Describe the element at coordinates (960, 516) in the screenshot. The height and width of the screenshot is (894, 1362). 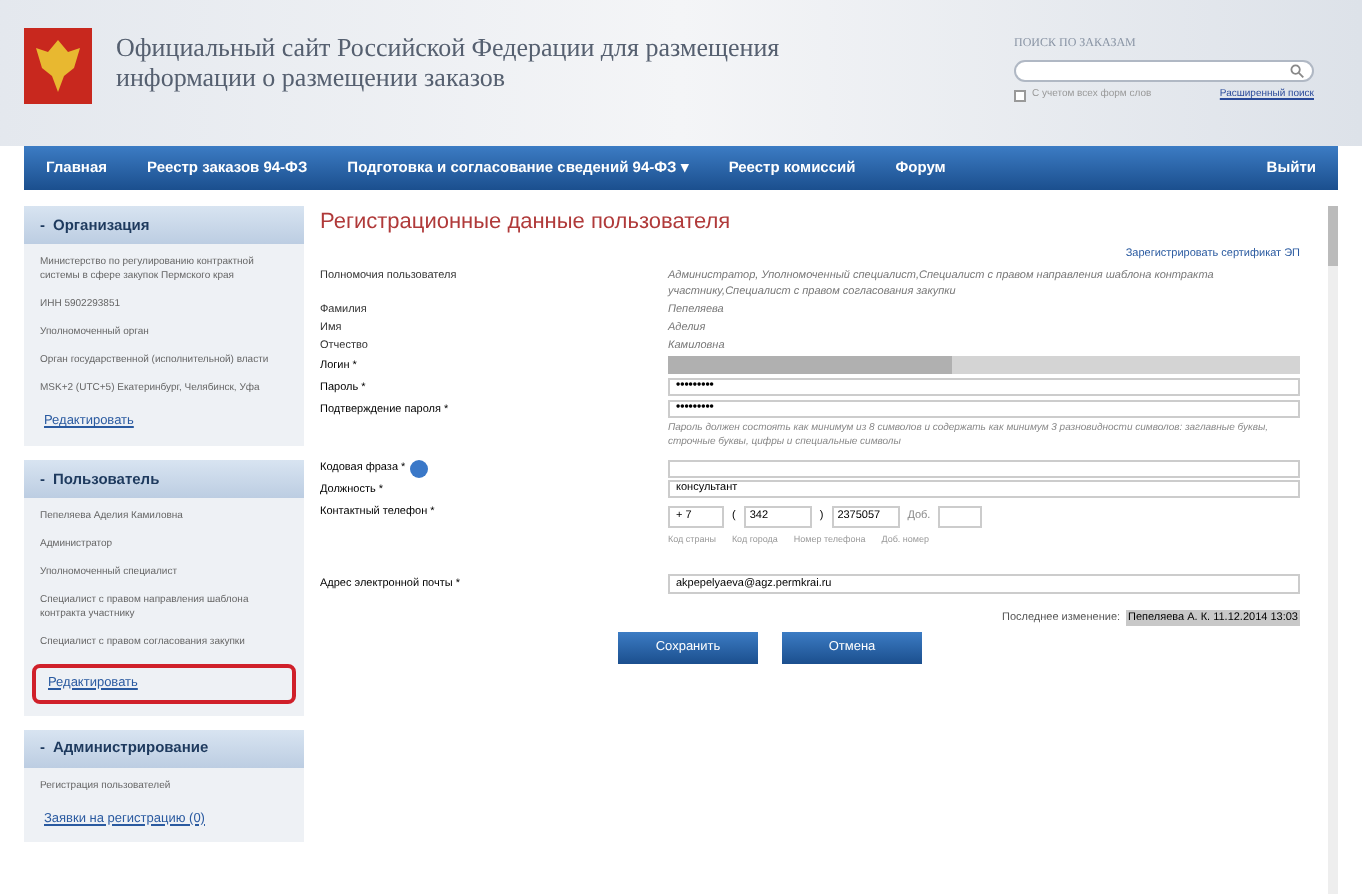
I see `extension-field` at that location.